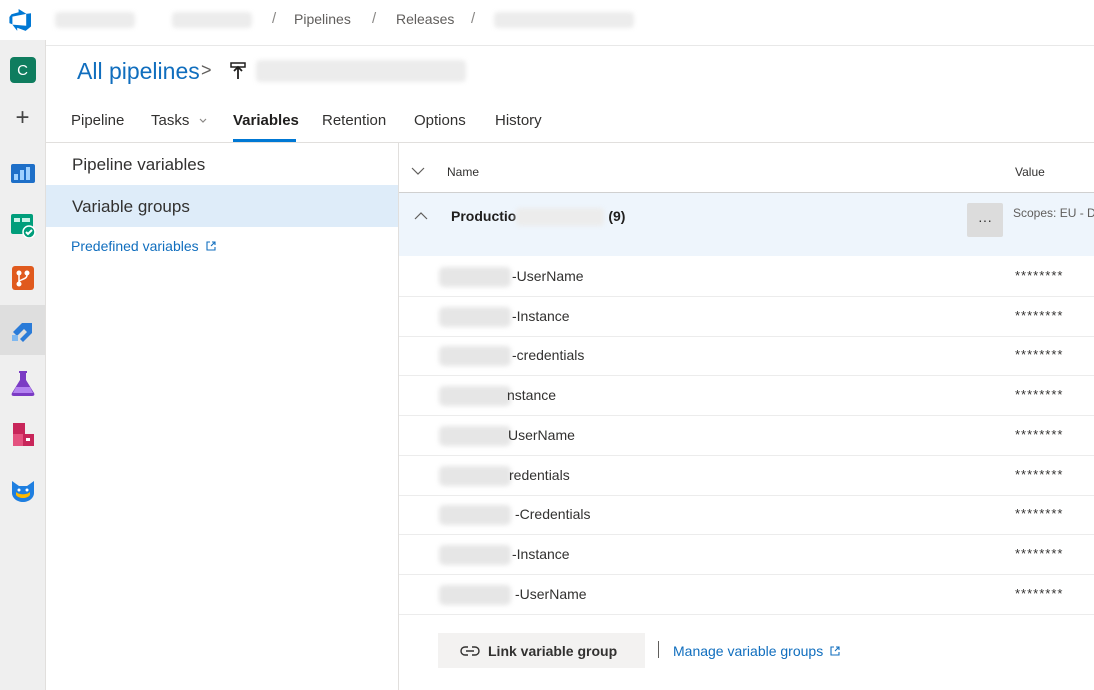 The height and width of the screenshot is (690, 1094). Describe the element at coordinates (560, 217) in the screenshot. I see `group-name-redacted` at that location.